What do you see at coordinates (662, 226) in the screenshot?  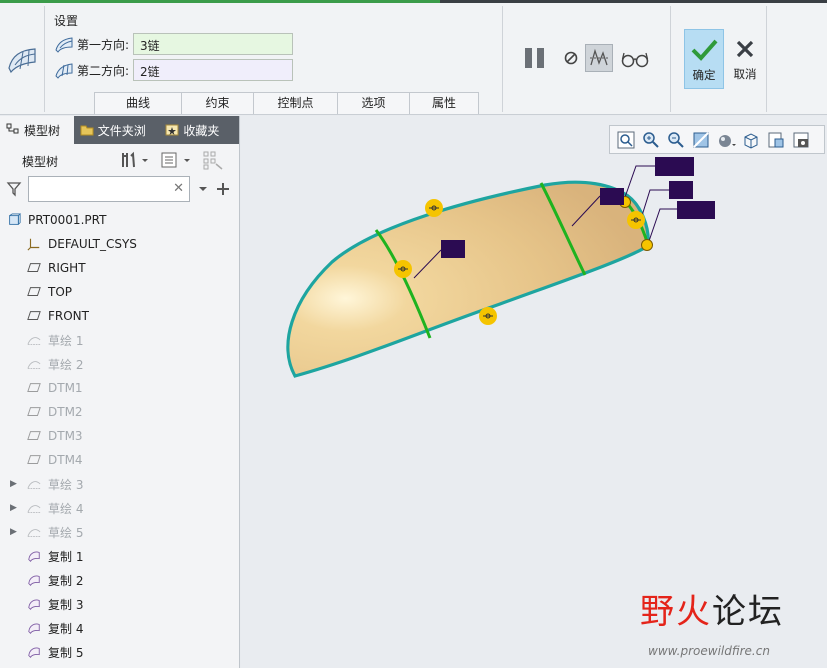 I see `callout-leader` at bounding box center [662, 226].